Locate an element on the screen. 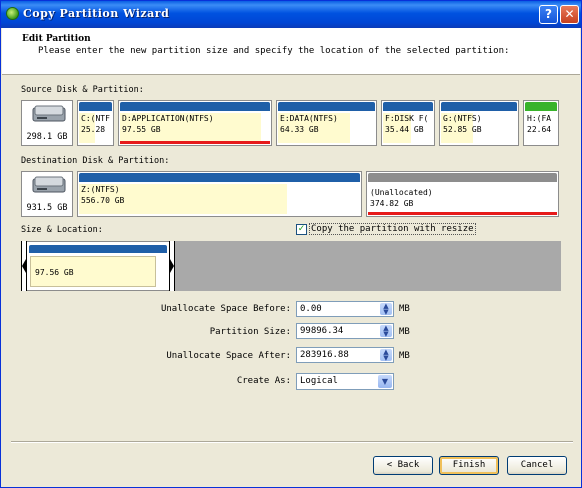  source-disk: 298.1 GB is located at coordinates (47, 123).